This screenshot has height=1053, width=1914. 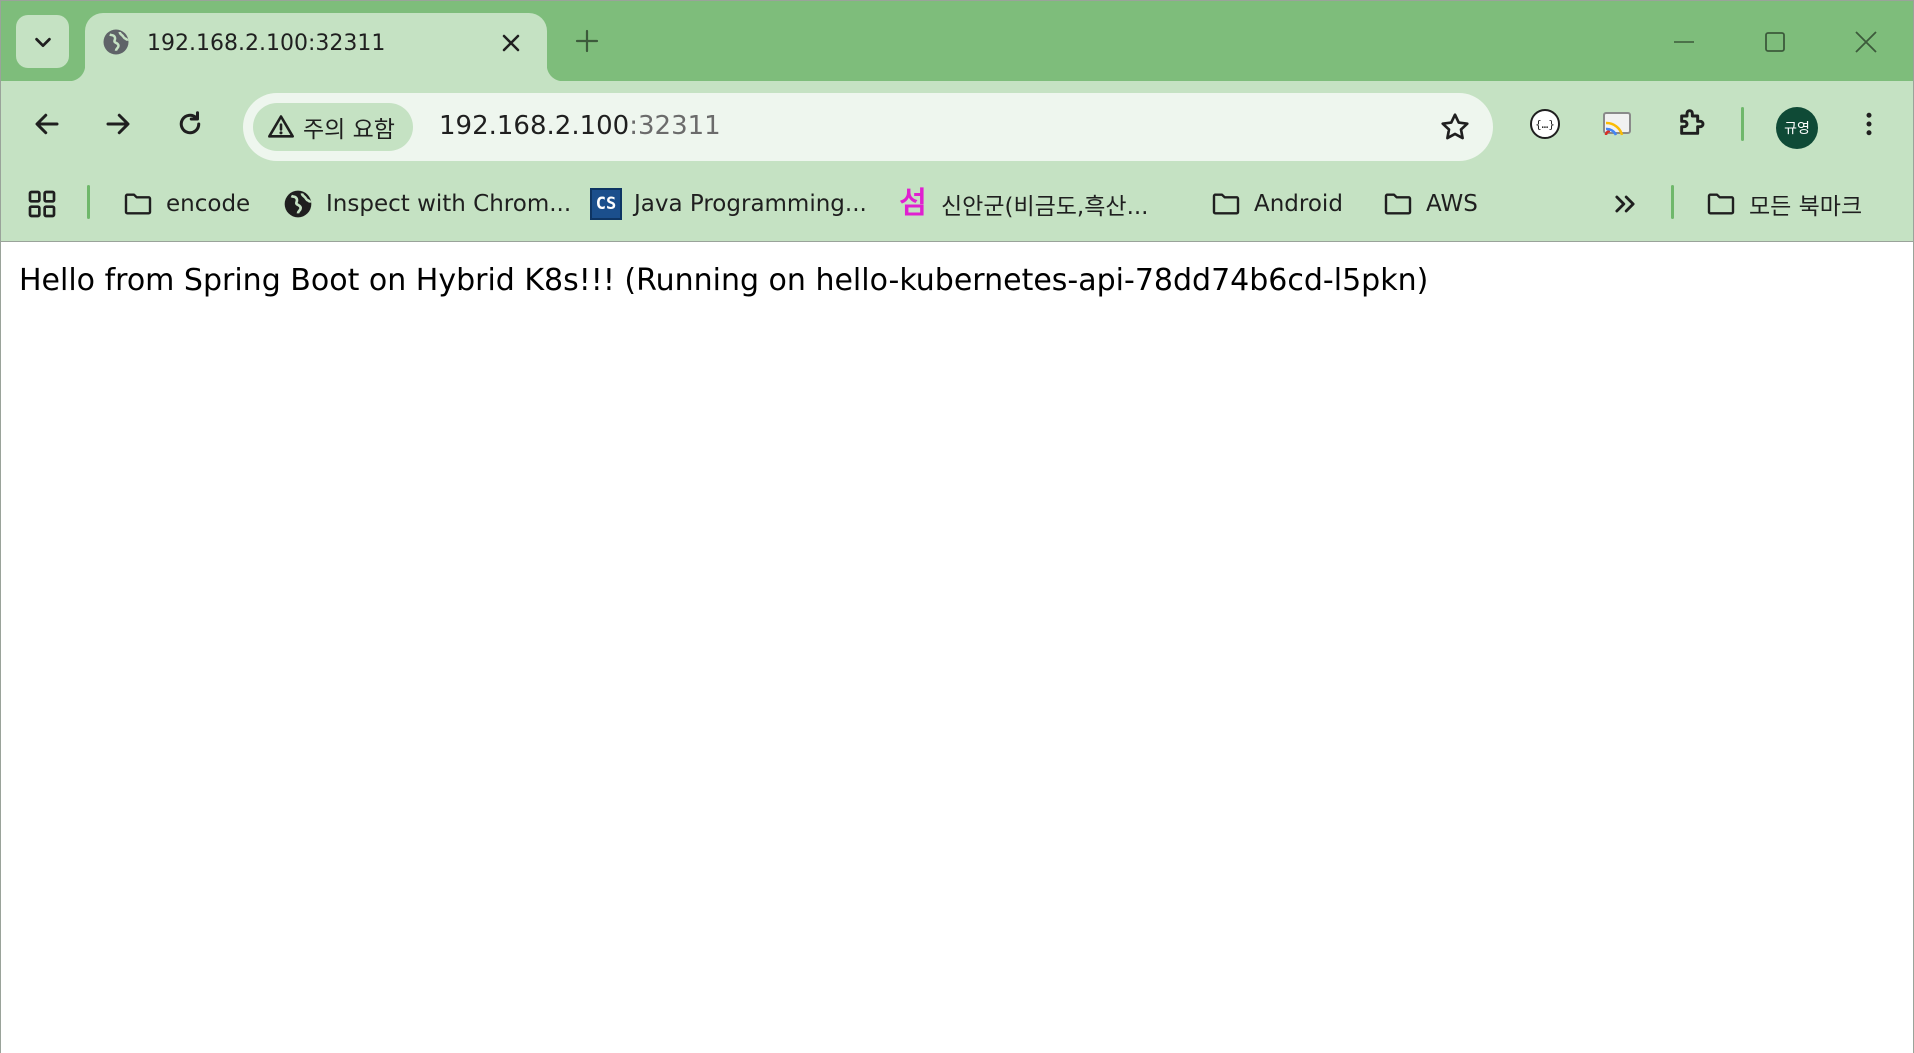 I want to click on apps-button, so click(x=42, y=204).